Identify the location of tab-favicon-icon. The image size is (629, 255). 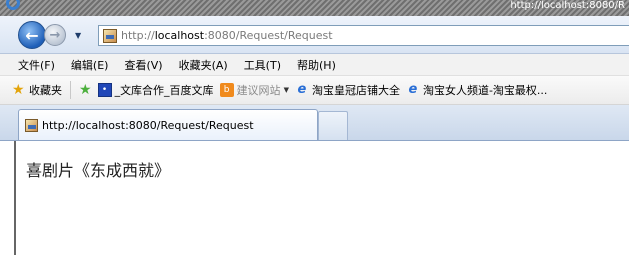
(31, 125).